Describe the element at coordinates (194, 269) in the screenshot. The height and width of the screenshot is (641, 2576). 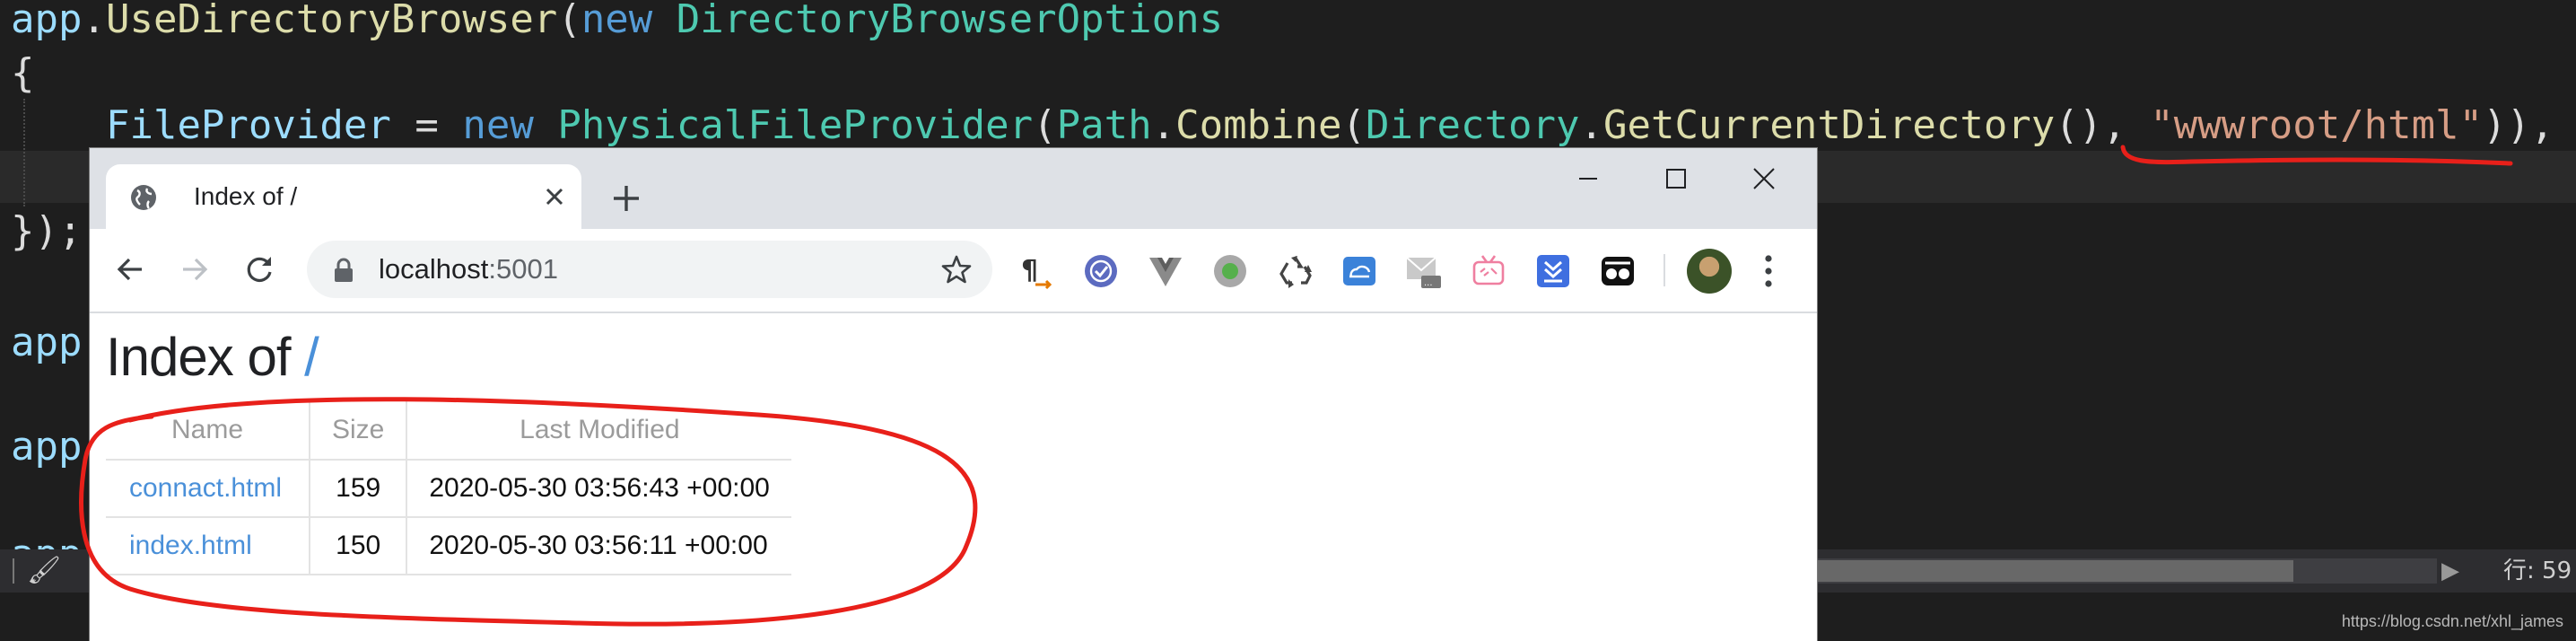
I see `forward-arrow-icon` at that location.